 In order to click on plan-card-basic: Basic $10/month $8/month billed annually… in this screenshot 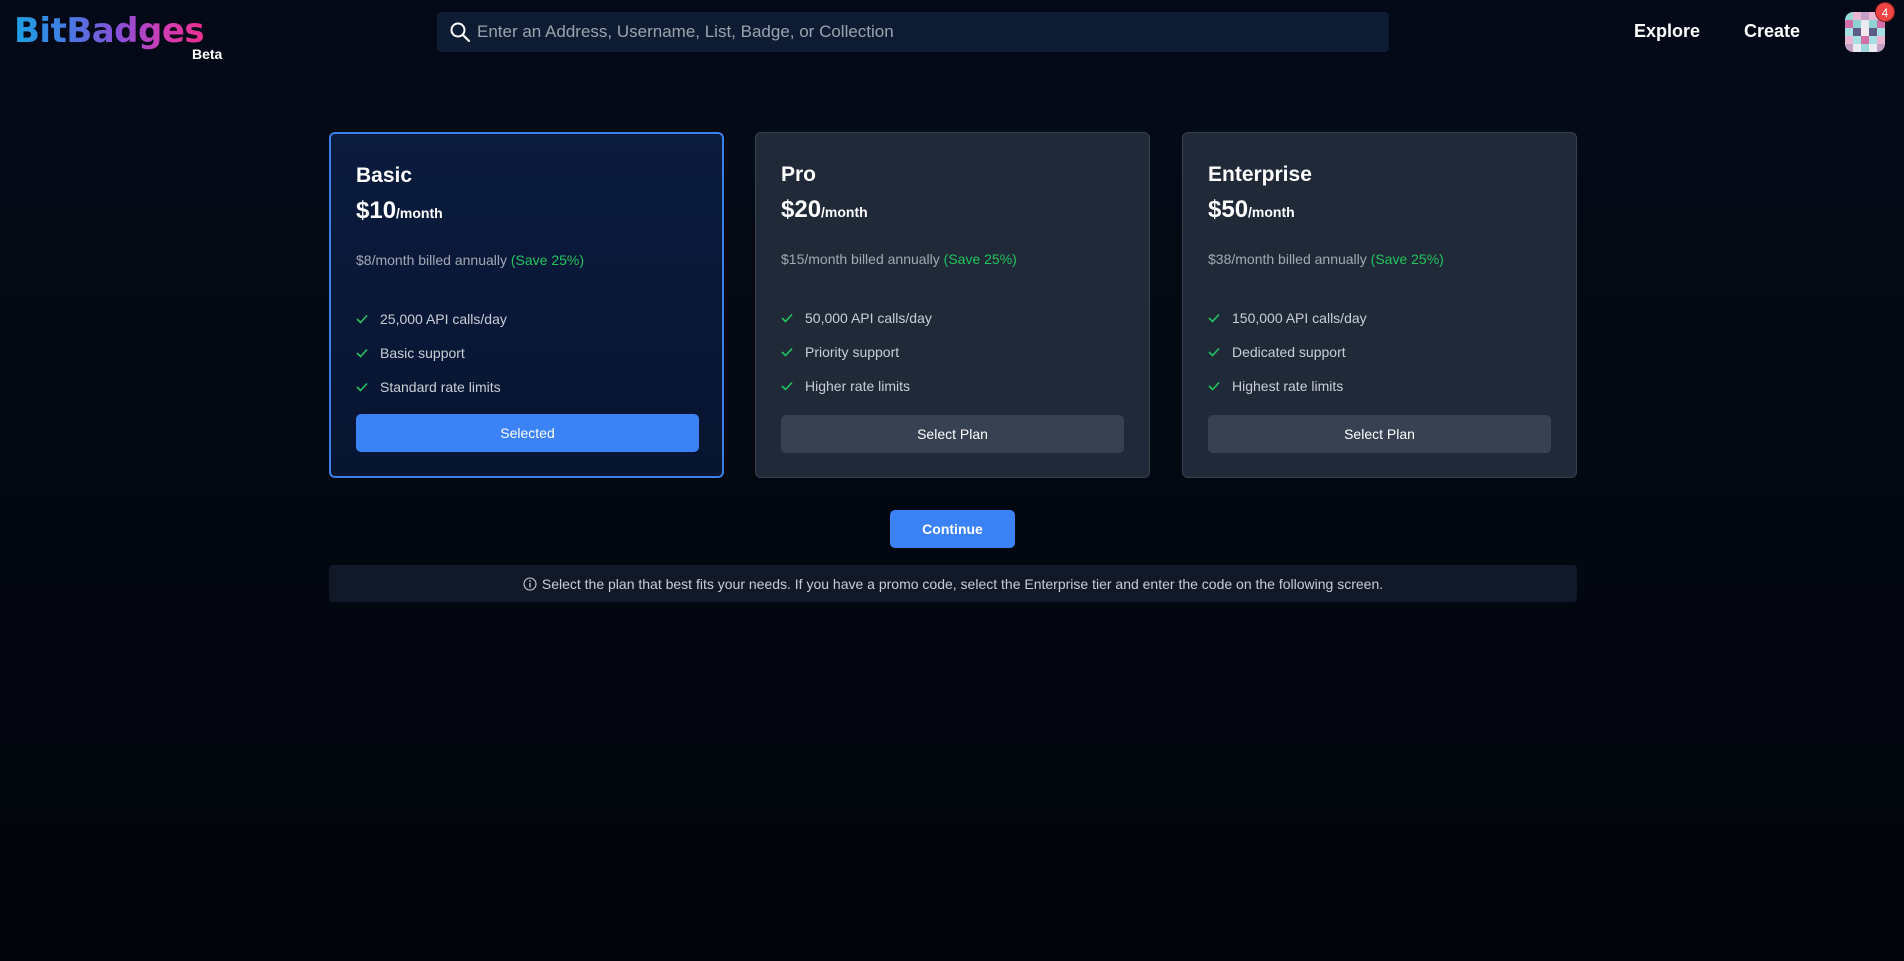, I will do `click(526, 305)`.